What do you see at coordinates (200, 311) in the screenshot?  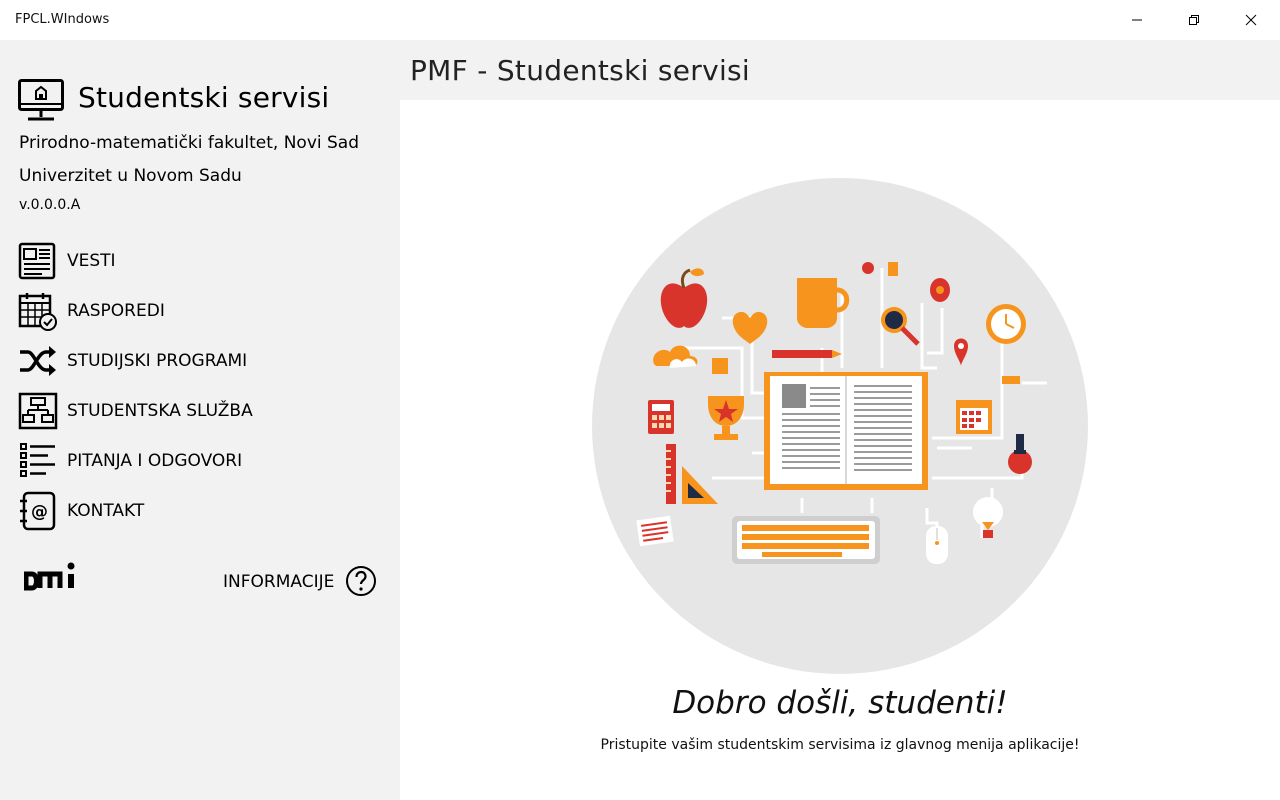 I see `nav-item-rasporedi: RASPOREDI` at bounding box center [200, 311].